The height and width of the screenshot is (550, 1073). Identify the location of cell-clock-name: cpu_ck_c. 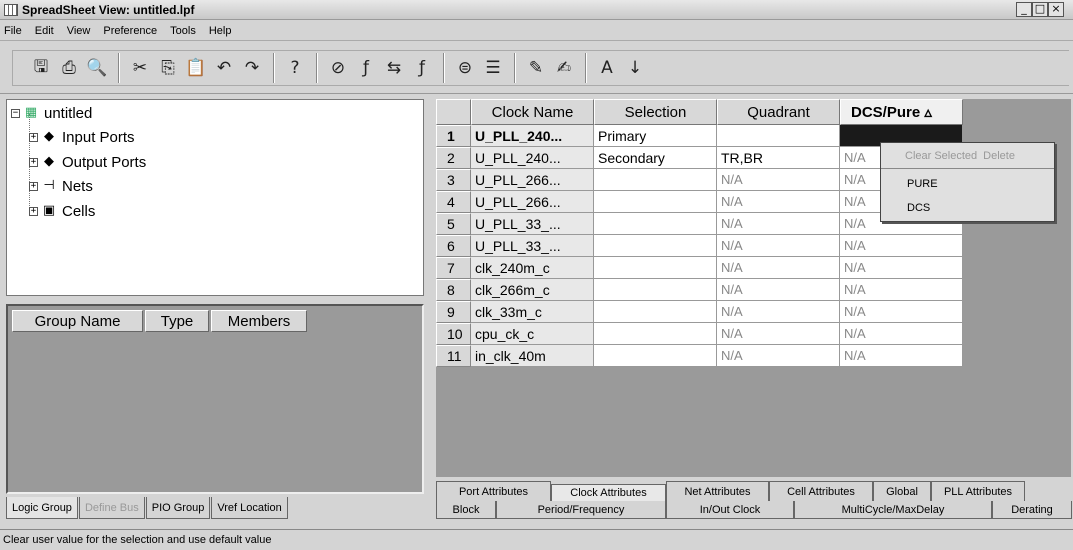
(532, 334).